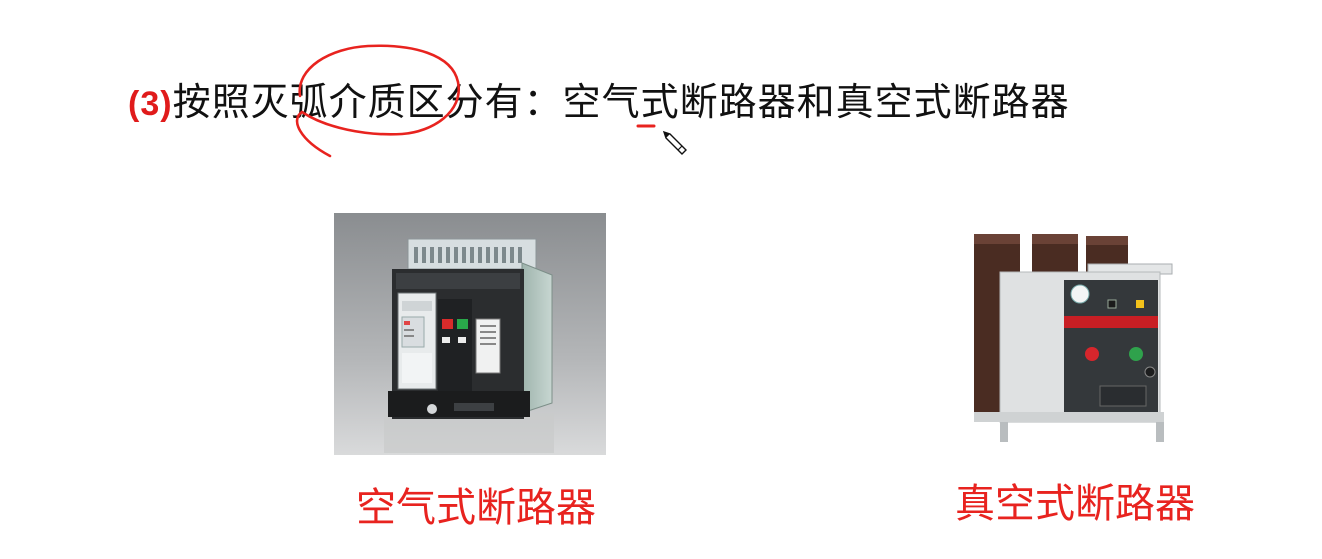 The height and width of the screenshot is (559, 1322). Describe the element at coordinates (1068, 338) in the screenshot. I see `vacuum-circuit-breaker-image` at that location.